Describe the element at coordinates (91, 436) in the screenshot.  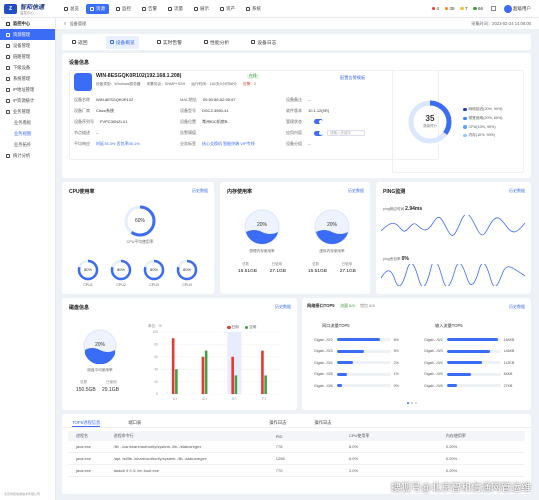
I see `column-header: 进程名` at that location.